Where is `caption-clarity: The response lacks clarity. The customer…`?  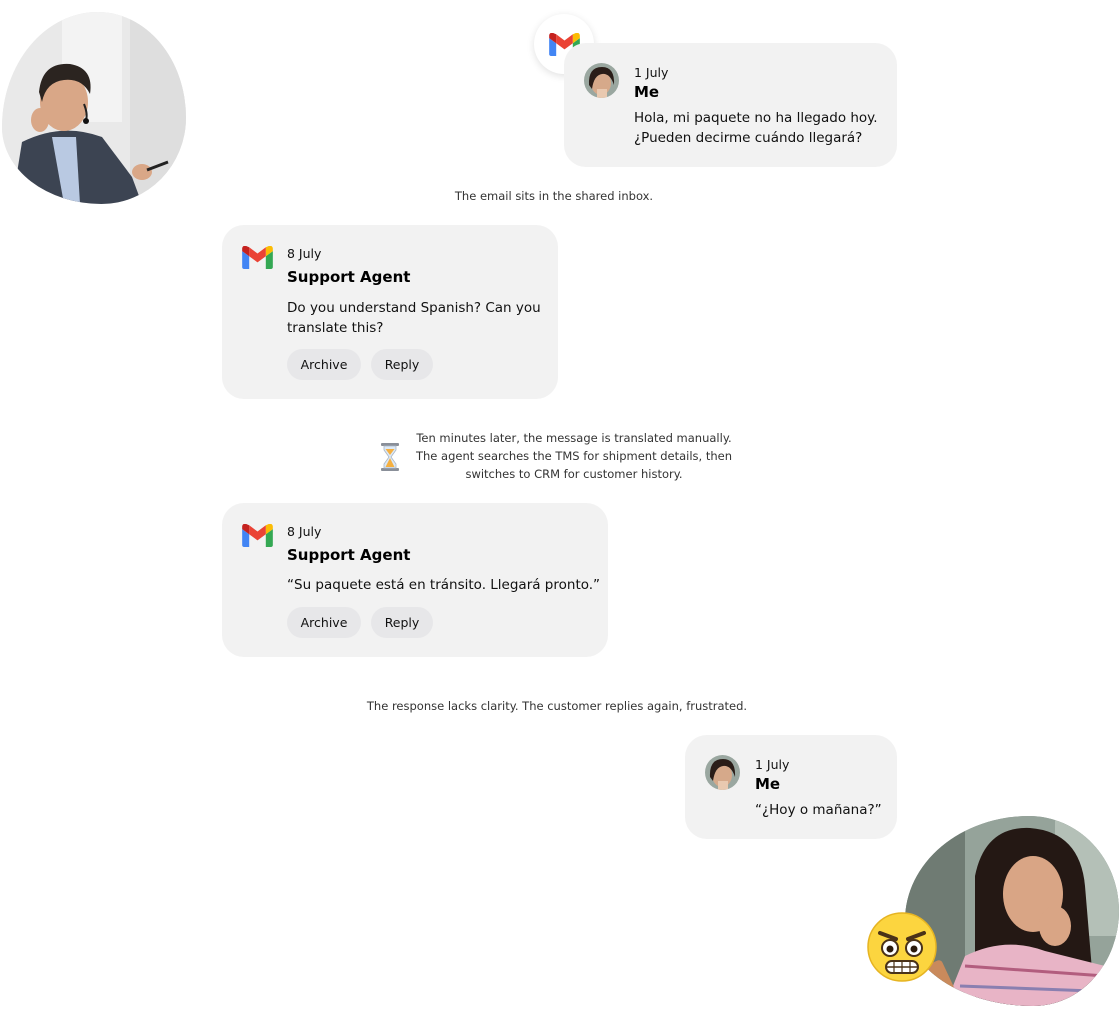 caption-clarity: The response lacks clarity. The customer… is located at coordinates (557, 706).